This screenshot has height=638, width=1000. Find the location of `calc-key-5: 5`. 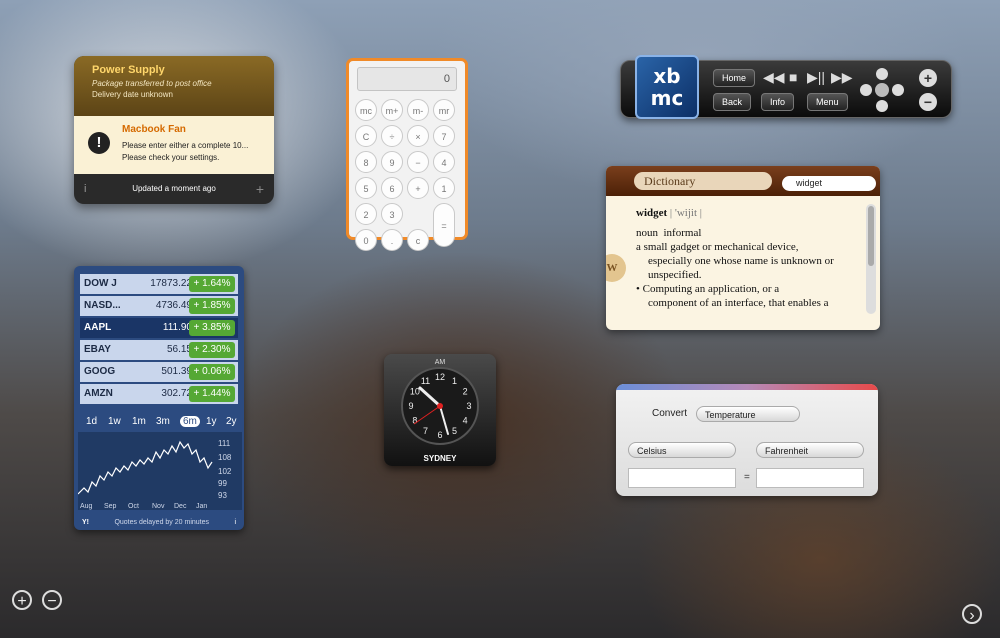

calc-key-5: 5 is located at coordinates (366, 188).